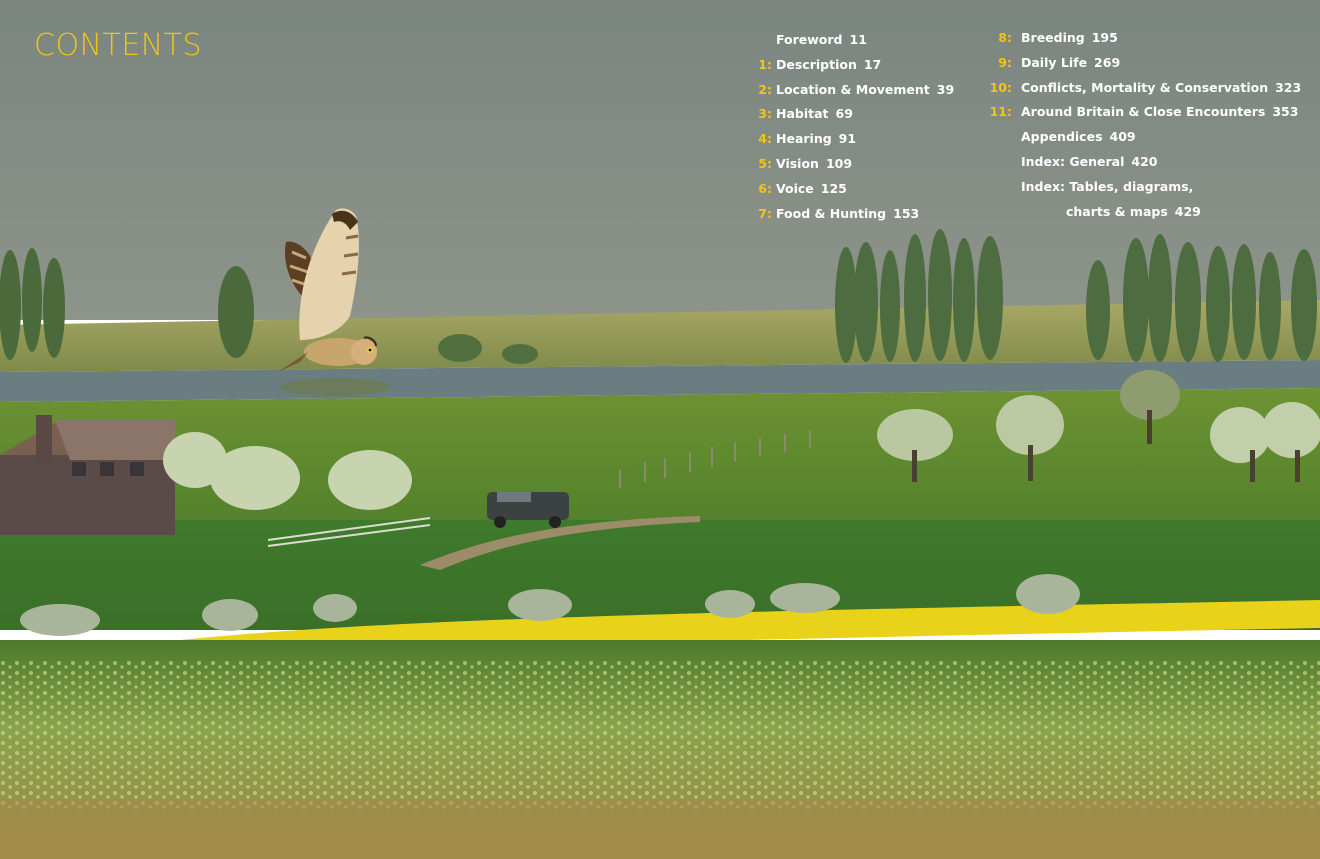  I want to click on toc-entry: 8: Breeding 195, so click(1150, 40).